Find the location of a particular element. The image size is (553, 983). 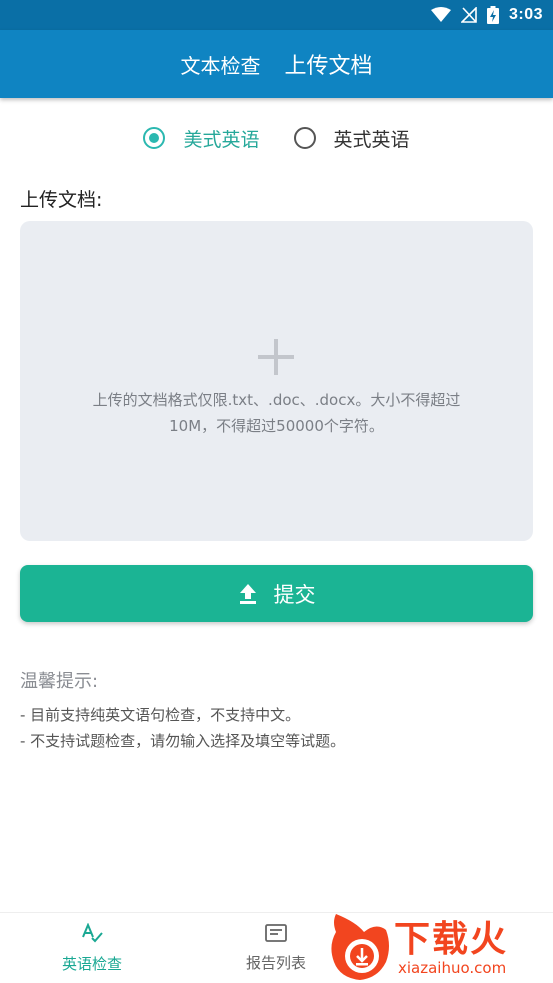

radio-unchecked-icon is located at coordinates (304, 138).